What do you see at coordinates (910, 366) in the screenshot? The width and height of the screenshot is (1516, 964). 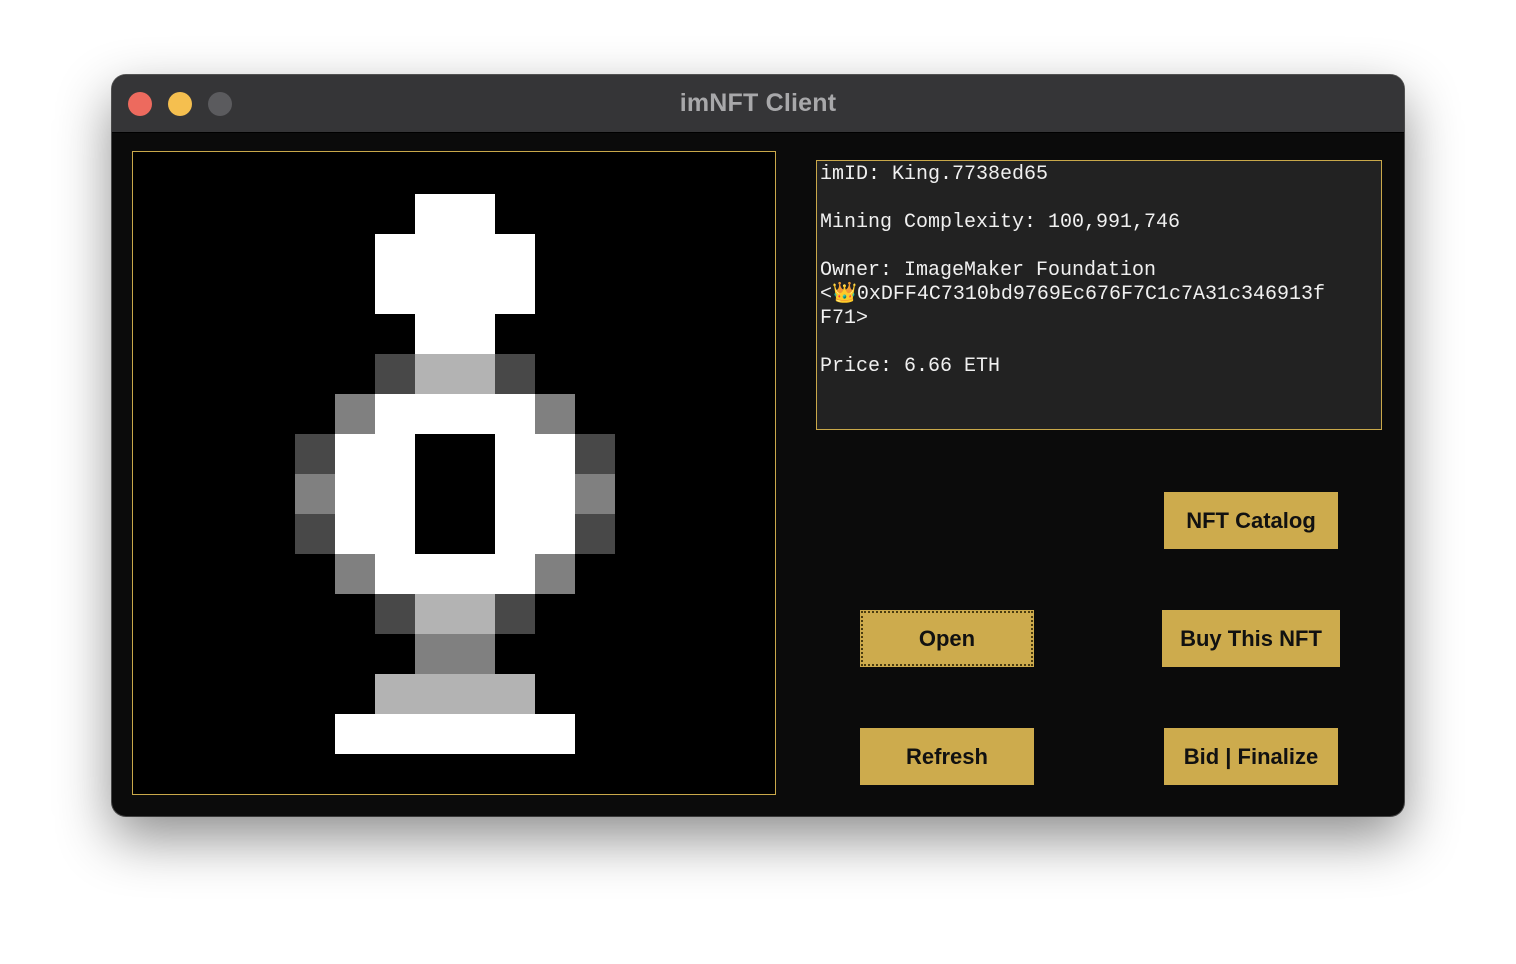 I see `price-text: Price: 6.66 ETH` at bounding box center [910, 366].